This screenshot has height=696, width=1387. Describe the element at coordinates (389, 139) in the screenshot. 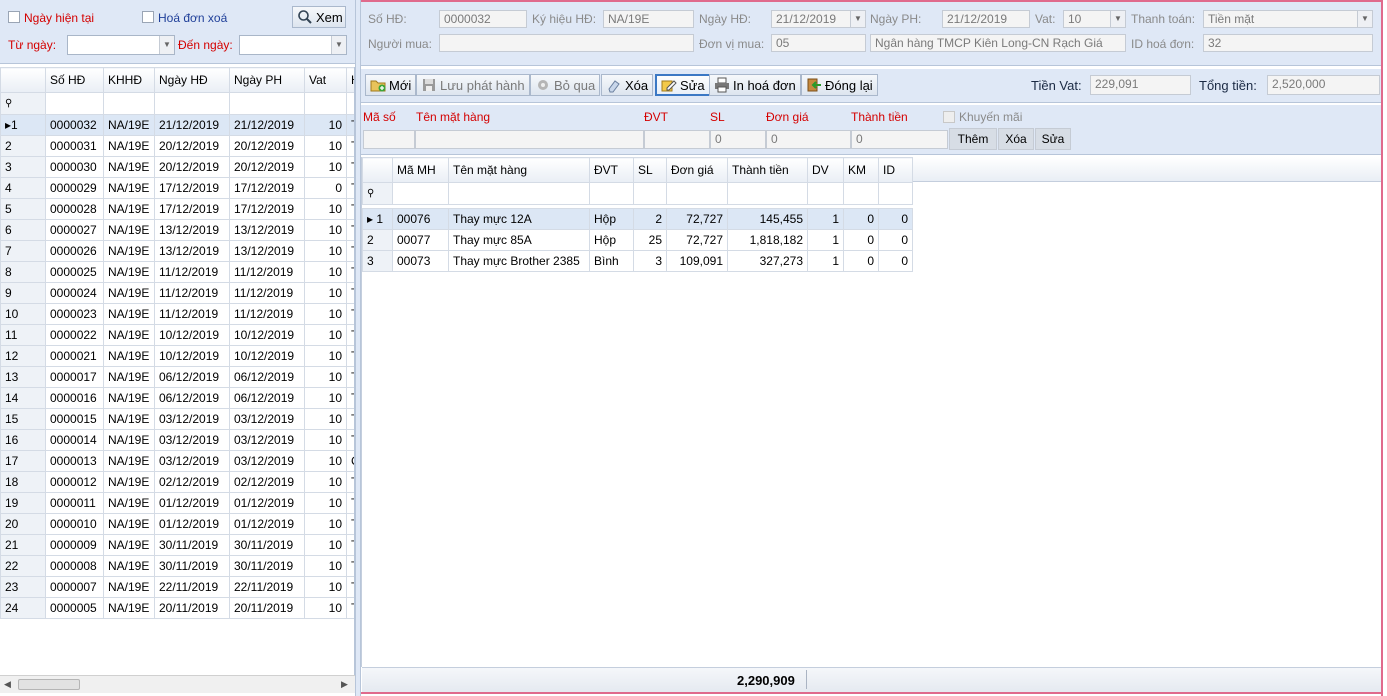

I see `ma-so-input` at that location.